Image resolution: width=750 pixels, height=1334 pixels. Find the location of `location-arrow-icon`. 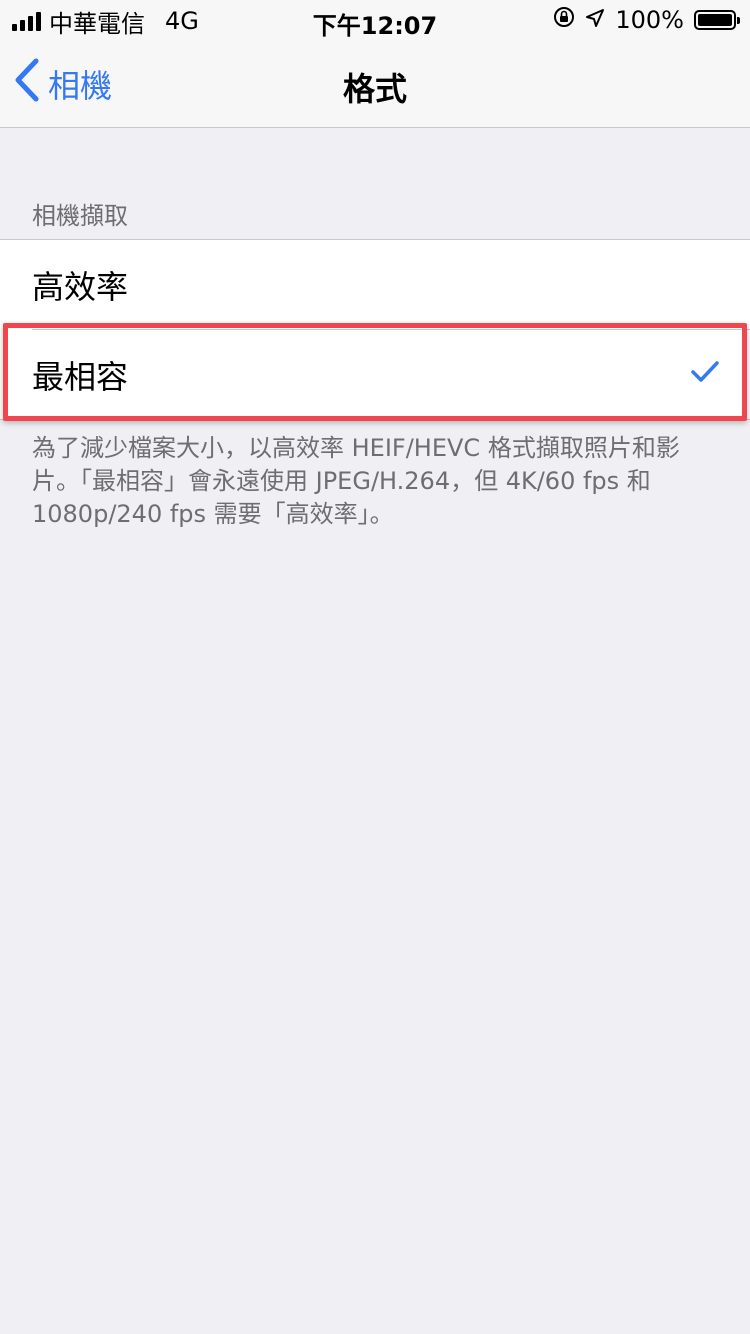

location-arrow-icon is located at coordinates (595, 20).